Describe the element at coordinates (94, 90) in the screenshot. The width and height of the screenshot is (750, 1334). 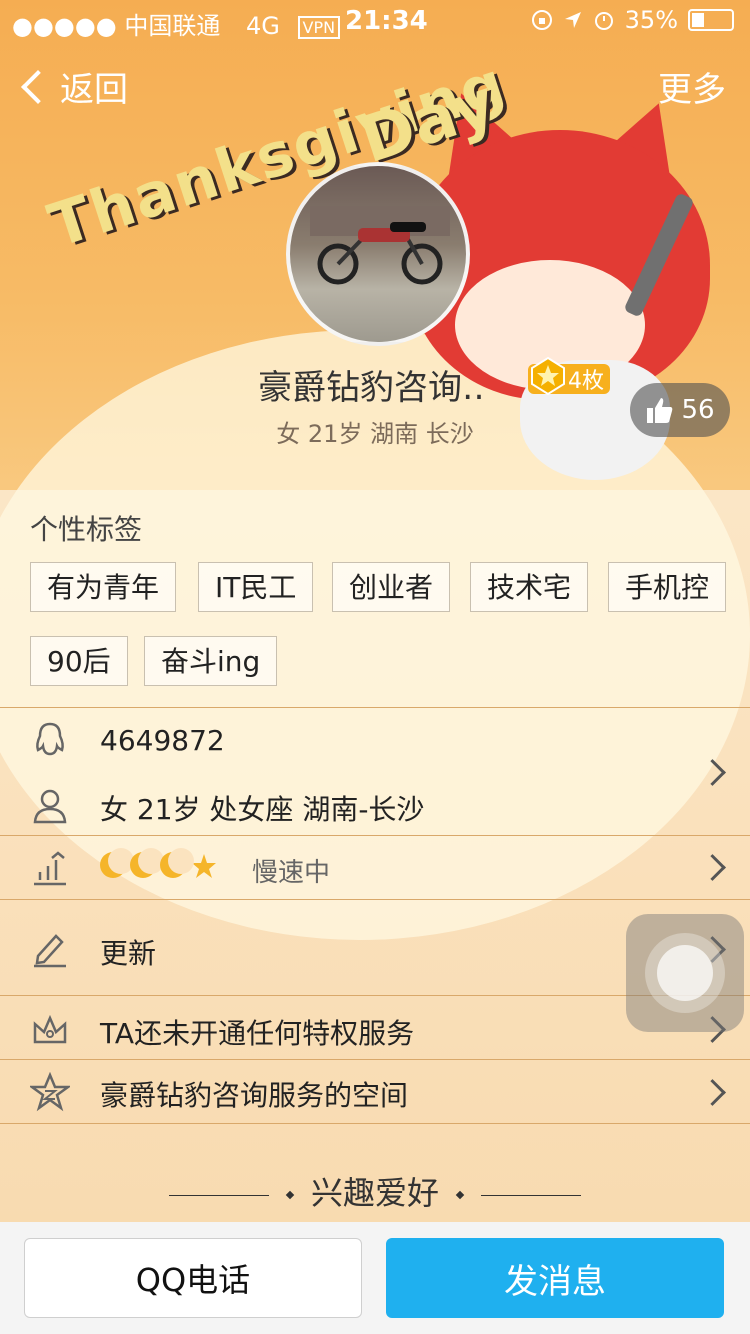
I see `back-label: 返回` at that location.